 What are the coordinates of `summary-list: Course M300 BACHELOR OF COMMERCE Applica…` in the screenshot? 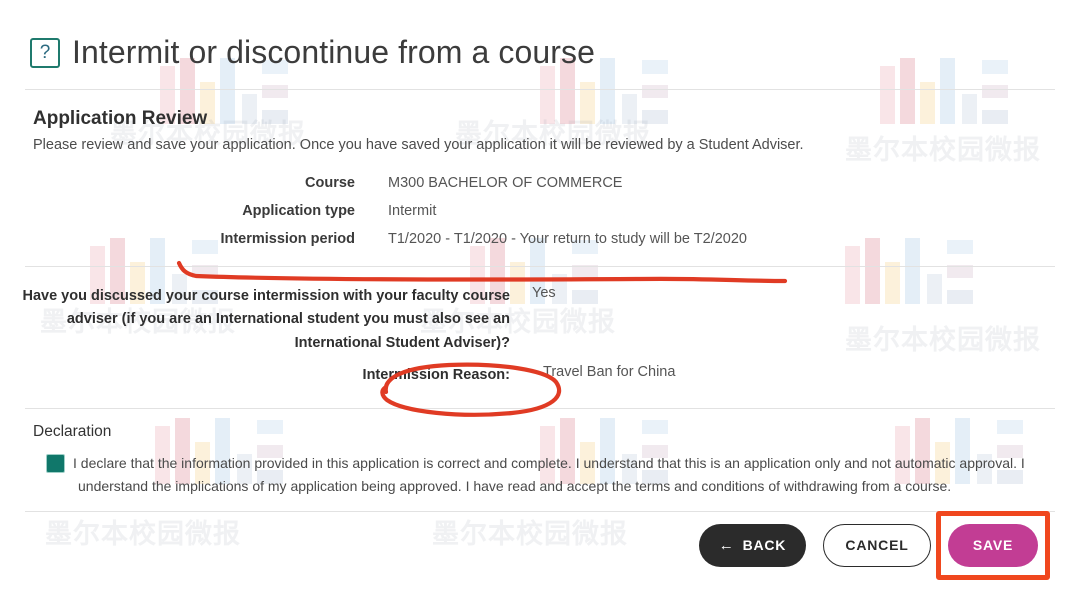 It's located at (540, 211).